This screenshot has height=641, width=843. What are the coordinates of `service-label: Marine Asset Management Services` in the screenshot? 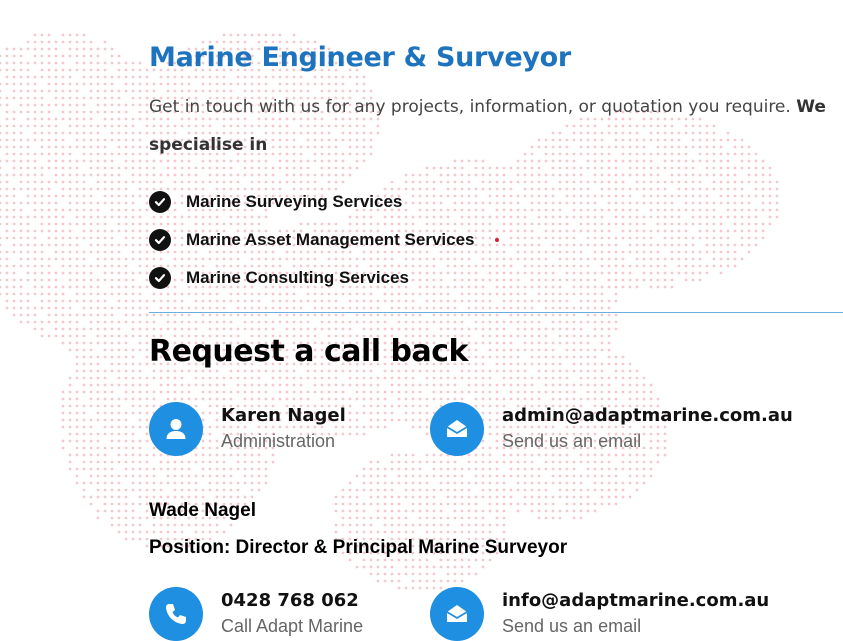 It's located at (330, 239).